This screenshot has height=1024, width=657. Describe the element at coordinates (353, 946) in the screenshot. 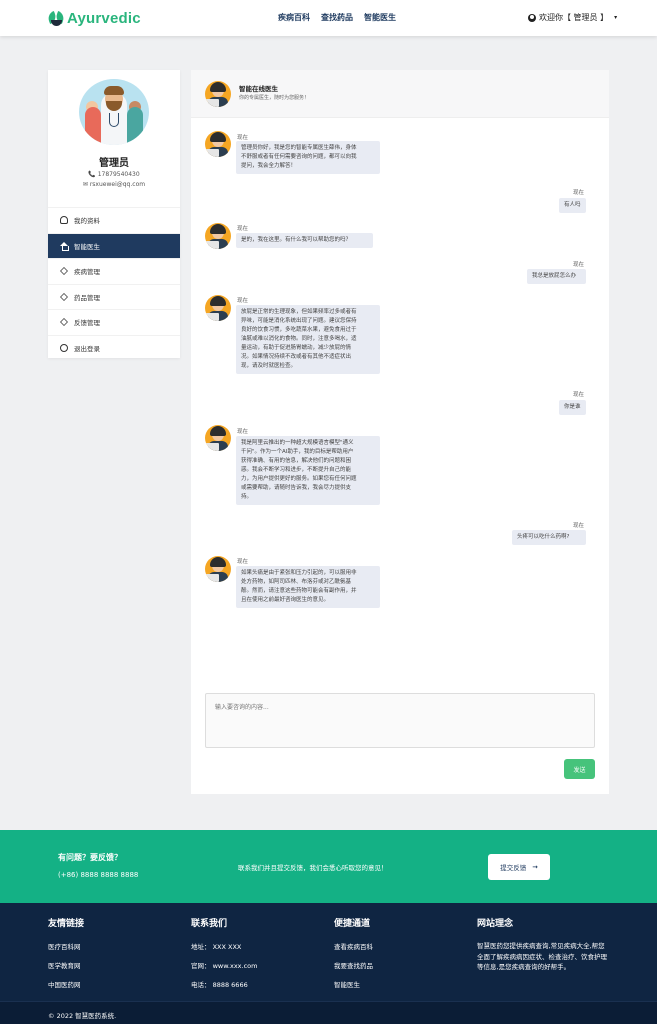

I see `footer-quick-link: 查看疾病百科` at that location.